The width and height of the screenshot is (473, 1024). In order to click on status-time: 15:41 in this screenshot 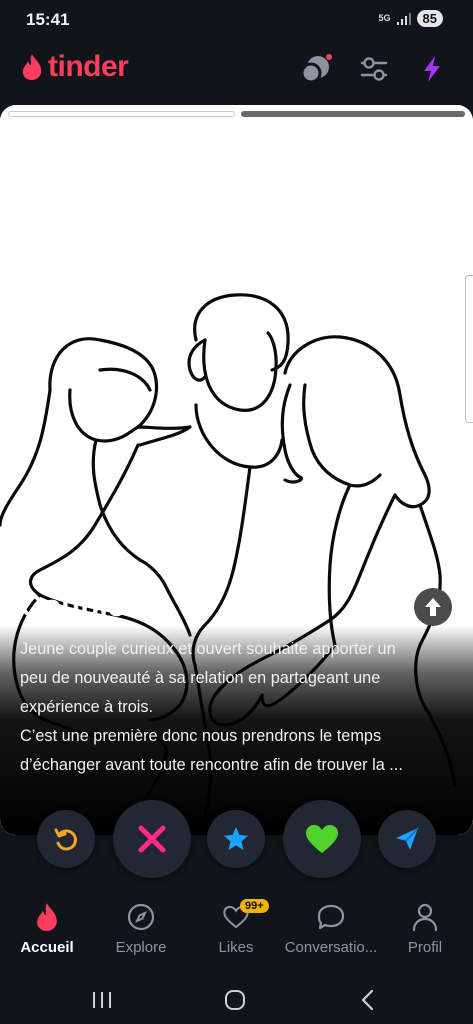, I will do `click(48, 19)`.